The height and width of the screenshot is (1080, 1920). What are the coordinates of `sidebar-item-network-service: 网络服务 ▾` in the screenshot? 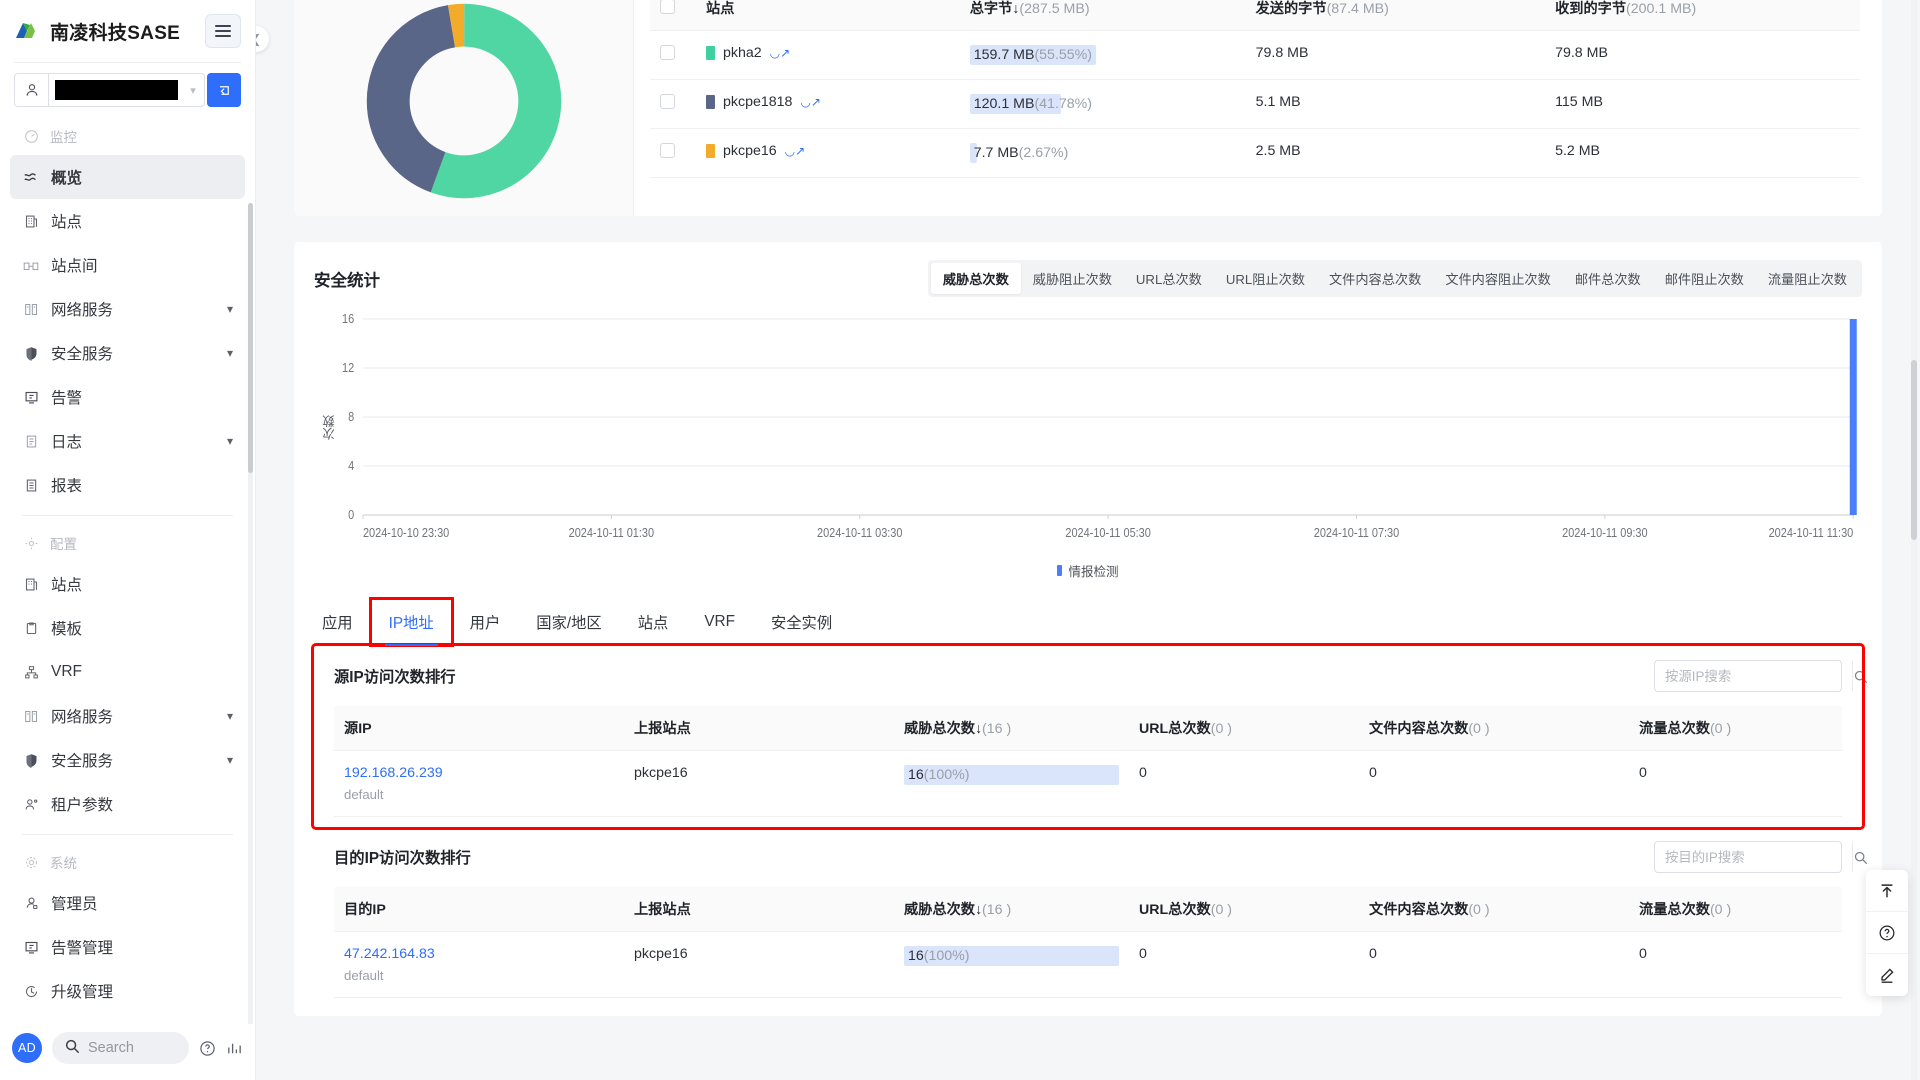 It's located at (127, 309).